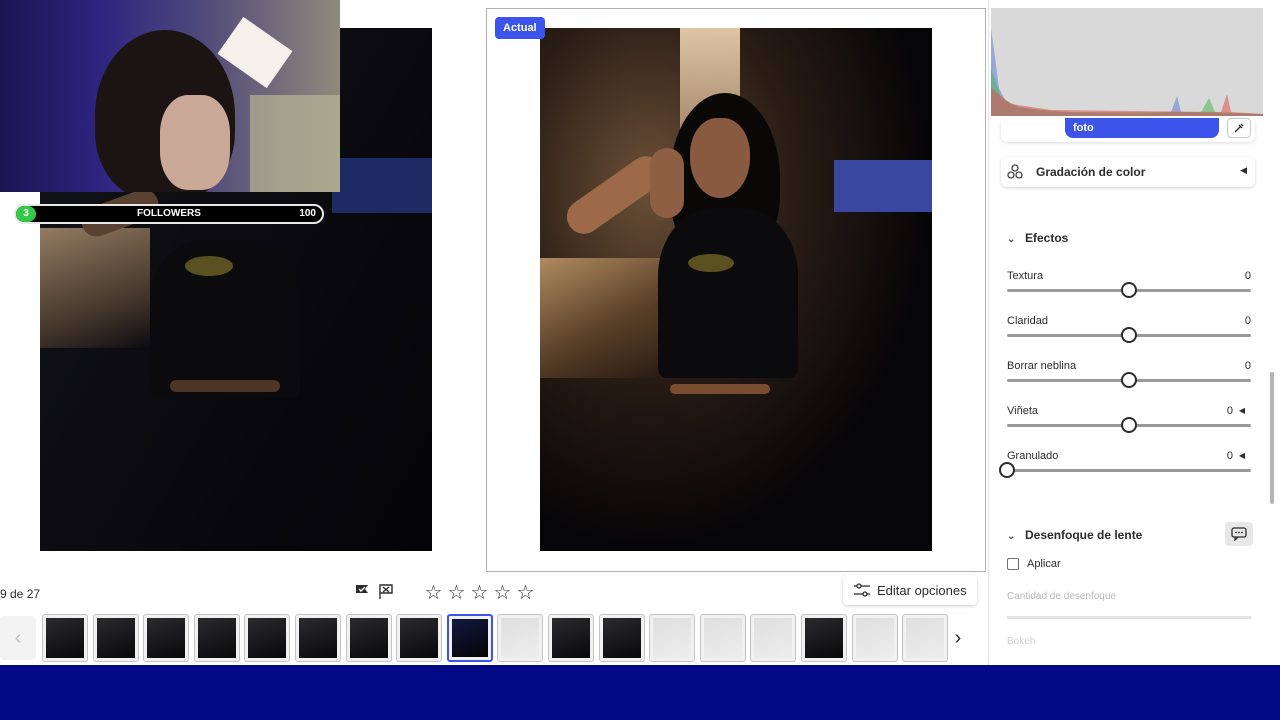 Image resolution: width=1280 pixels, height=720 pixels. I want to click on filmstrip-prev-button: ‹, so click(18, 638).